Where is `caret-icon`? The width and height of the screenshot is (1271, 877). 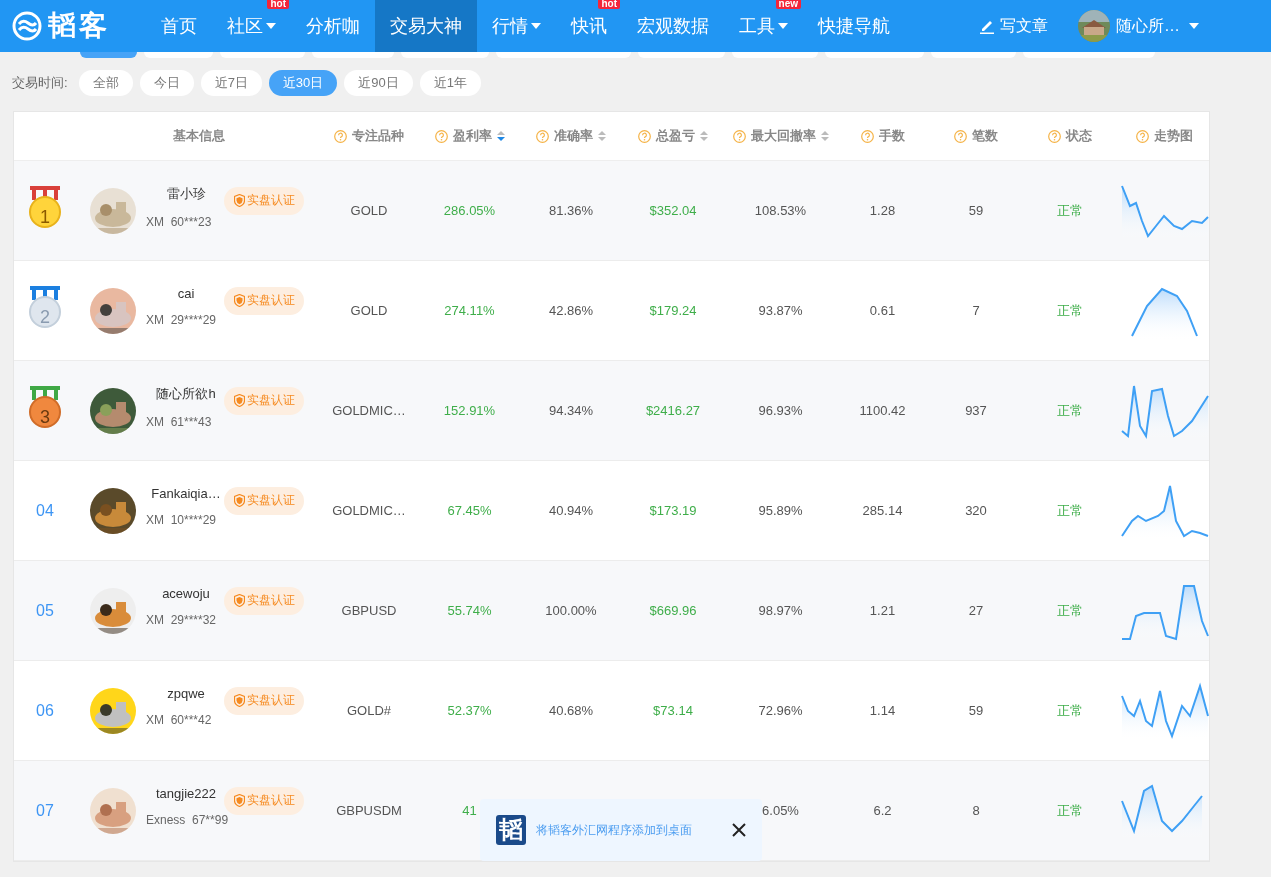
caret-icon is located at coordinates (1194, 26).